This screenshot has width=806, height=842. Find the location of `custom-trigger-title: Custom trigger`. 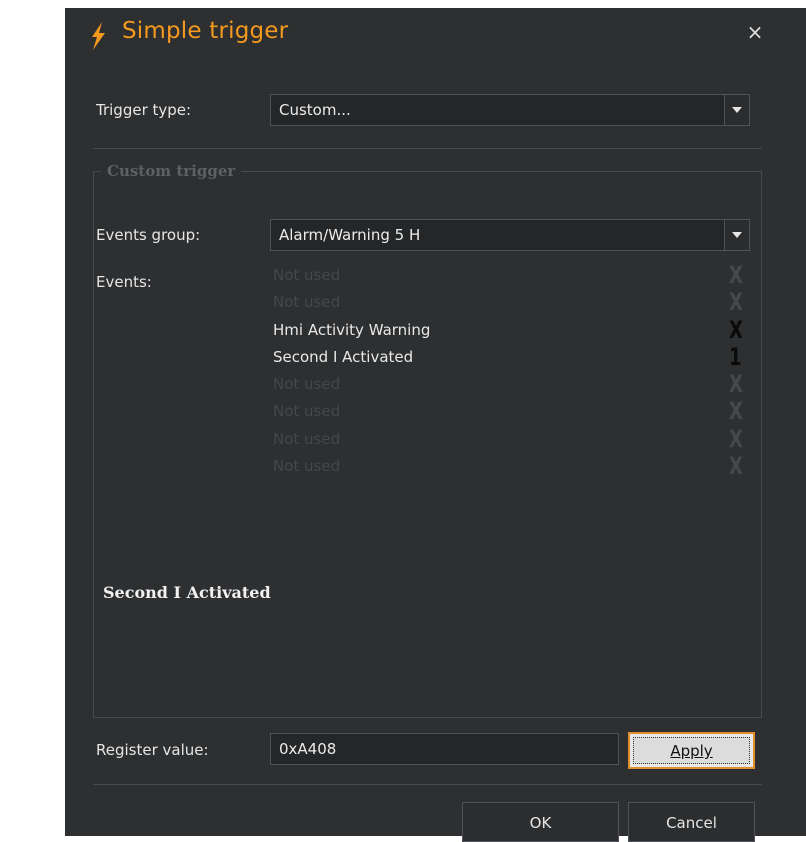

custom-trigger-title: Custom trigger is located at coordinates (171, 171).